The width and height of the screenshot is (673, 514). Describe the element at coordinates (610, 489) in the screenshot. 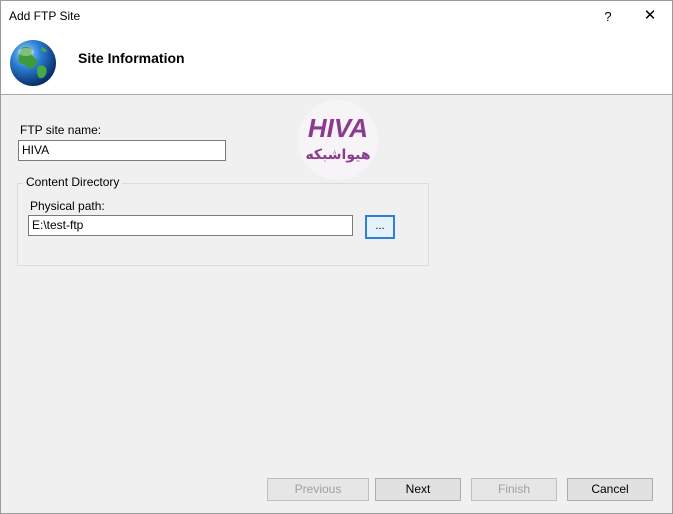

I see `cancel-button: Cancel` at that location.